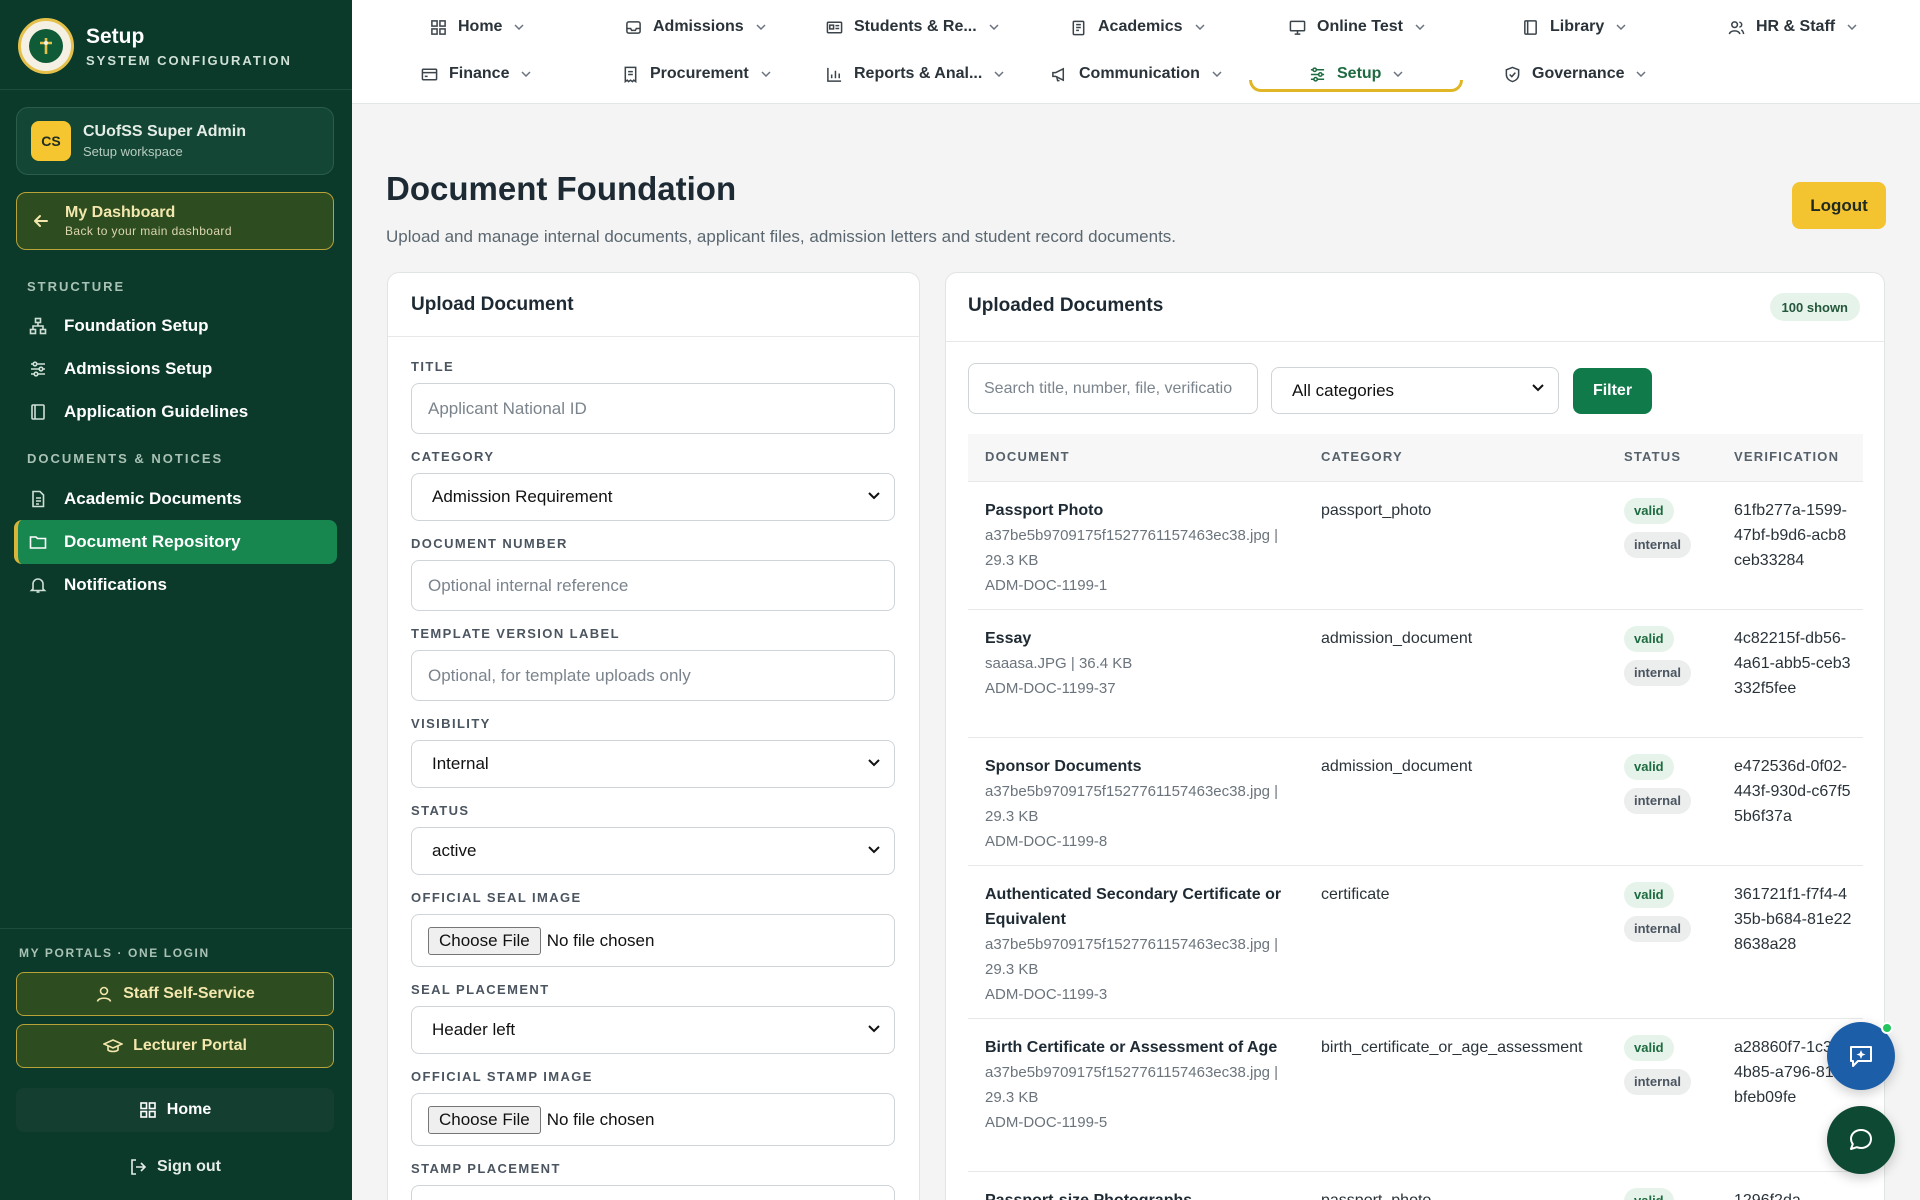 This screenshot has height=1200, width=1920. I want to click on inbox-icon, so click(634, 27).